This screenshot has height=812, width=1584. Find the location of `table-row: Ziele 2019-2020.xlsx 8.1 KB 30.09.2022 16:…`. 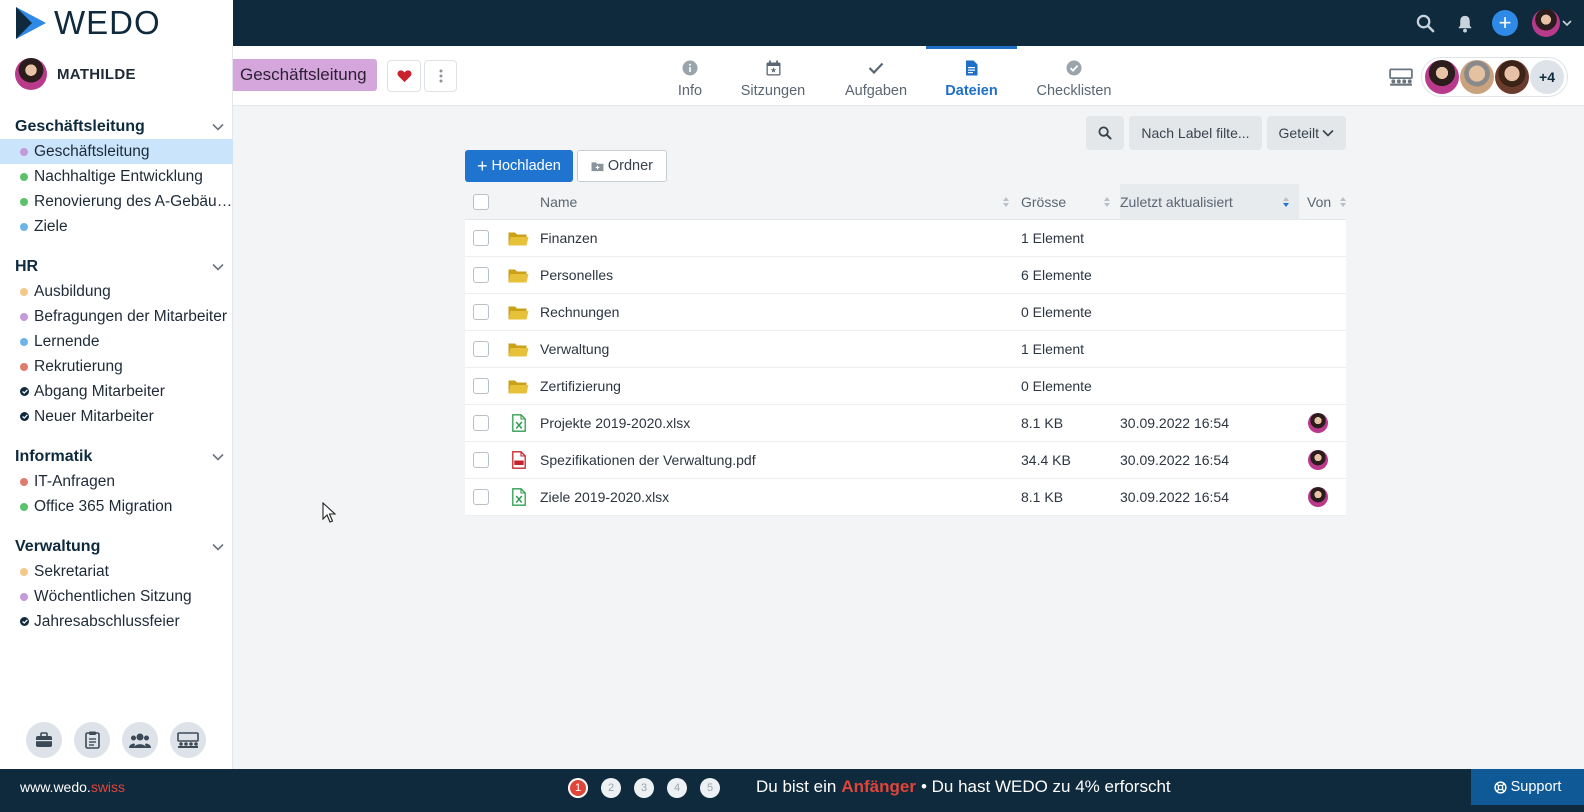

table-row: Ziele 2019-2020.xlsx 8.1 KB 30.09.2022 16:… is located at coordinates (905, 497).